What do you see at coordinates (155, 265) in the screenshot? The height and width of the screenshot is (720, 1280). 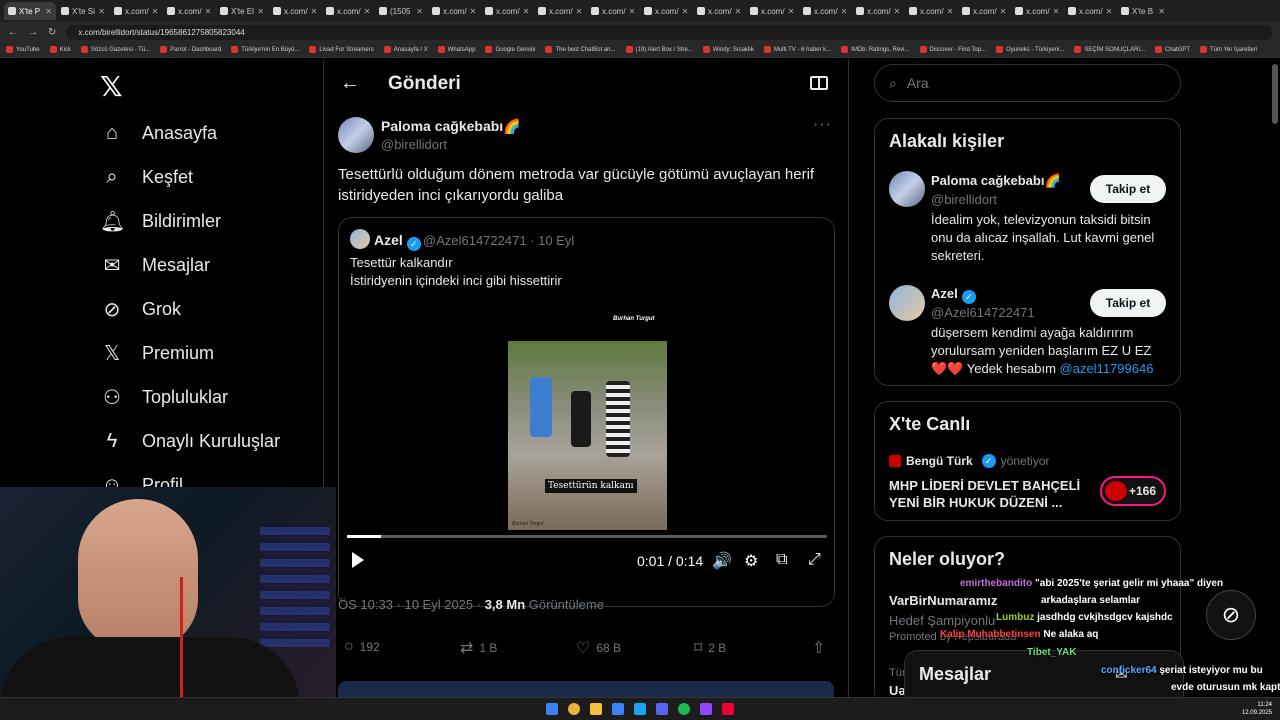 I see `nav-item-mesajlar: ✉ Mesajlar` at bounding box center [155, 265].